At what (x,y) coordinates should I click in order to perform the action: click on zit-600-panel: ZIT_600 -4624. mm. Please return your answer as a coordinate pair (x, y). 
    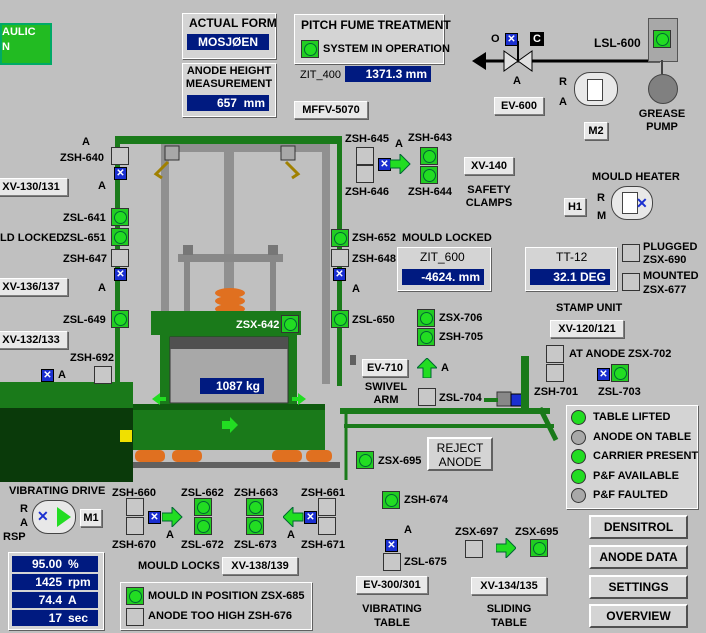
    Looking at the image, I should click on (444, 269).